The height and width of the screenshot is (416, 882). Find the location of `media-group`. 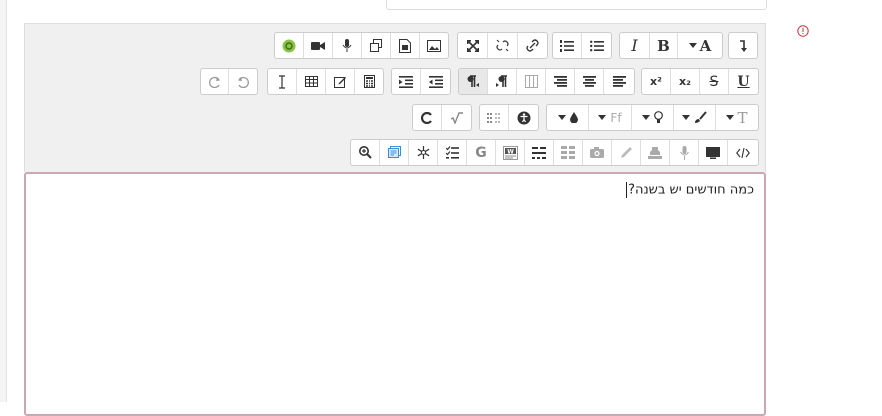

media-group is located at coordinates (361, 45).